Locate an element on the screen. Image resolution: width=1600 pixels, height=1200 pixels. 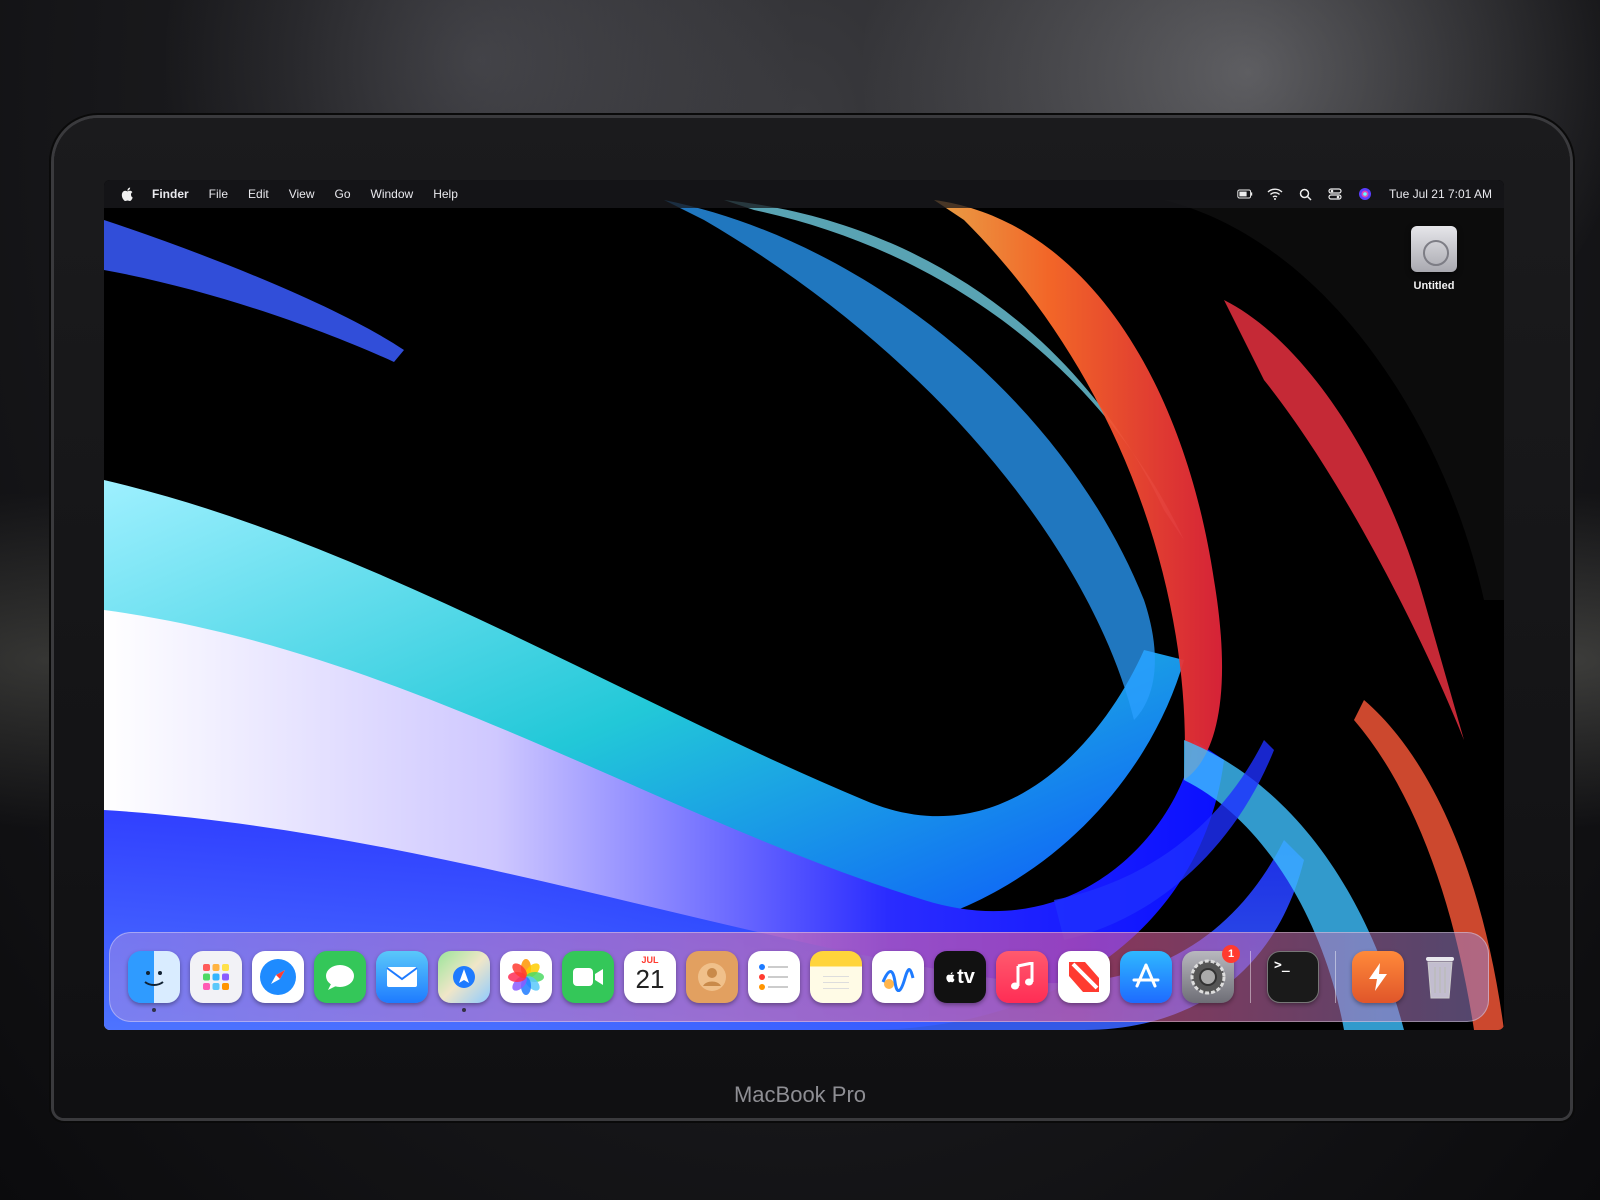
dock-news is located at coordinates (1084, 977).